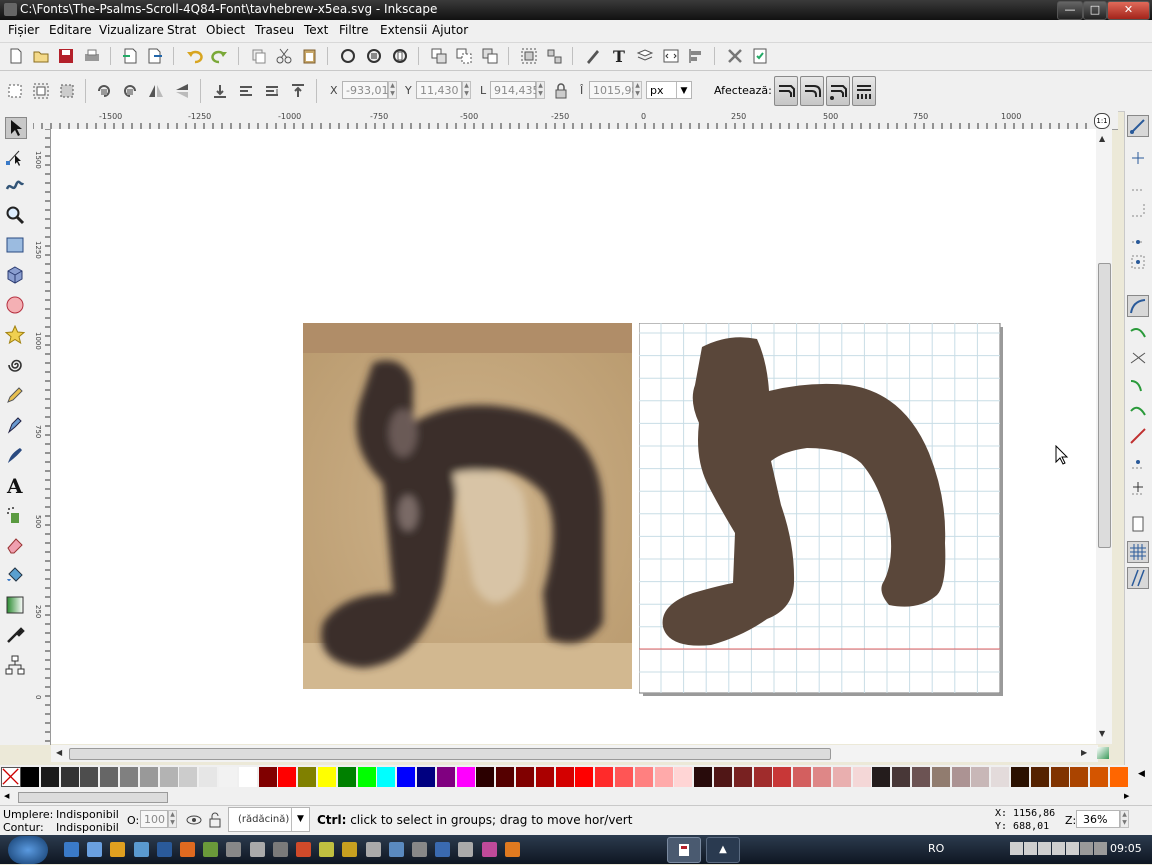 The image size is (1152, 865). What do you see at coordinates (760, 56) in the screenshot?
I see `document-properties-icon` at bounding box center [760, 56].